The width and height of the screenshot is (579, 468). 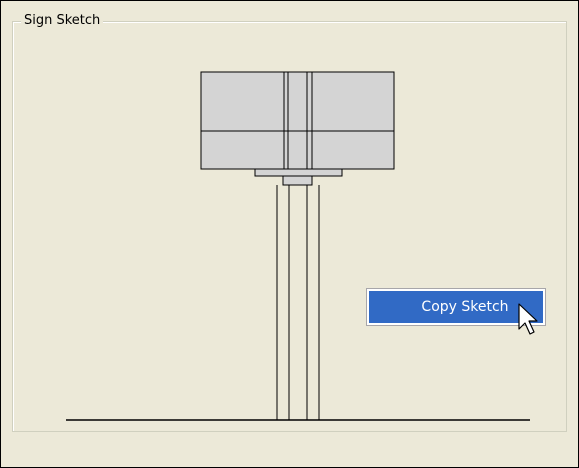 What do you see at coordinates (528, 319) in the screenshot?
I see `arrow-pointer-icon` at bounding box center [528, 319].